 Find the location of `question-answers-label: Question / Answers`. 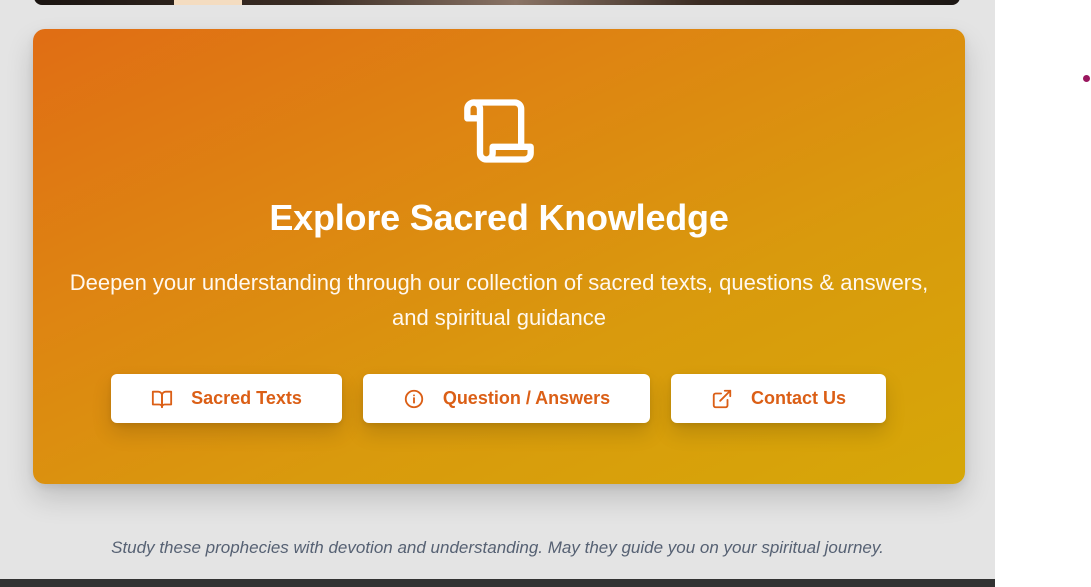

question-answers-label: Question / Answers is located at coordinates (526, 398).